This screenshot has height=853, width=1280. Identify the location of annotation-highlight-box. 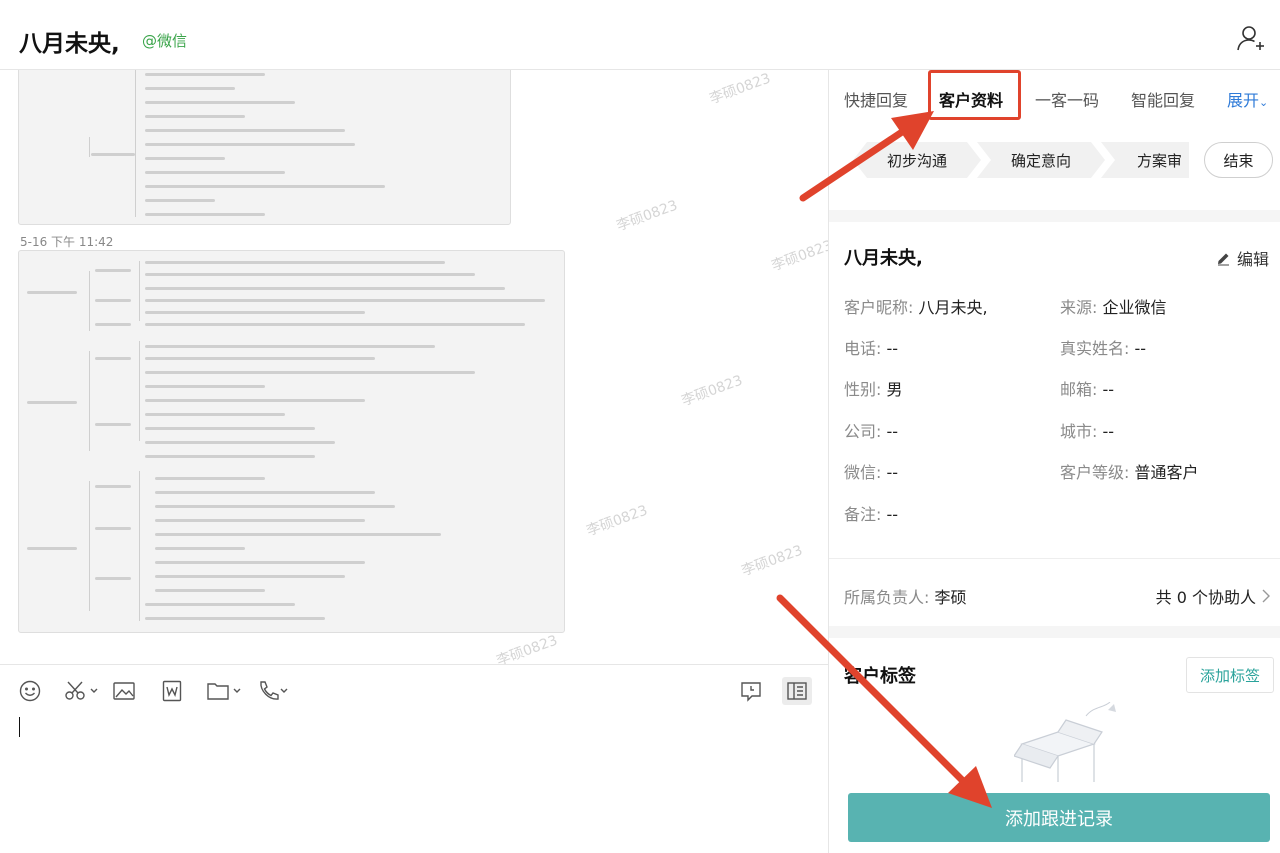
(974, 95).